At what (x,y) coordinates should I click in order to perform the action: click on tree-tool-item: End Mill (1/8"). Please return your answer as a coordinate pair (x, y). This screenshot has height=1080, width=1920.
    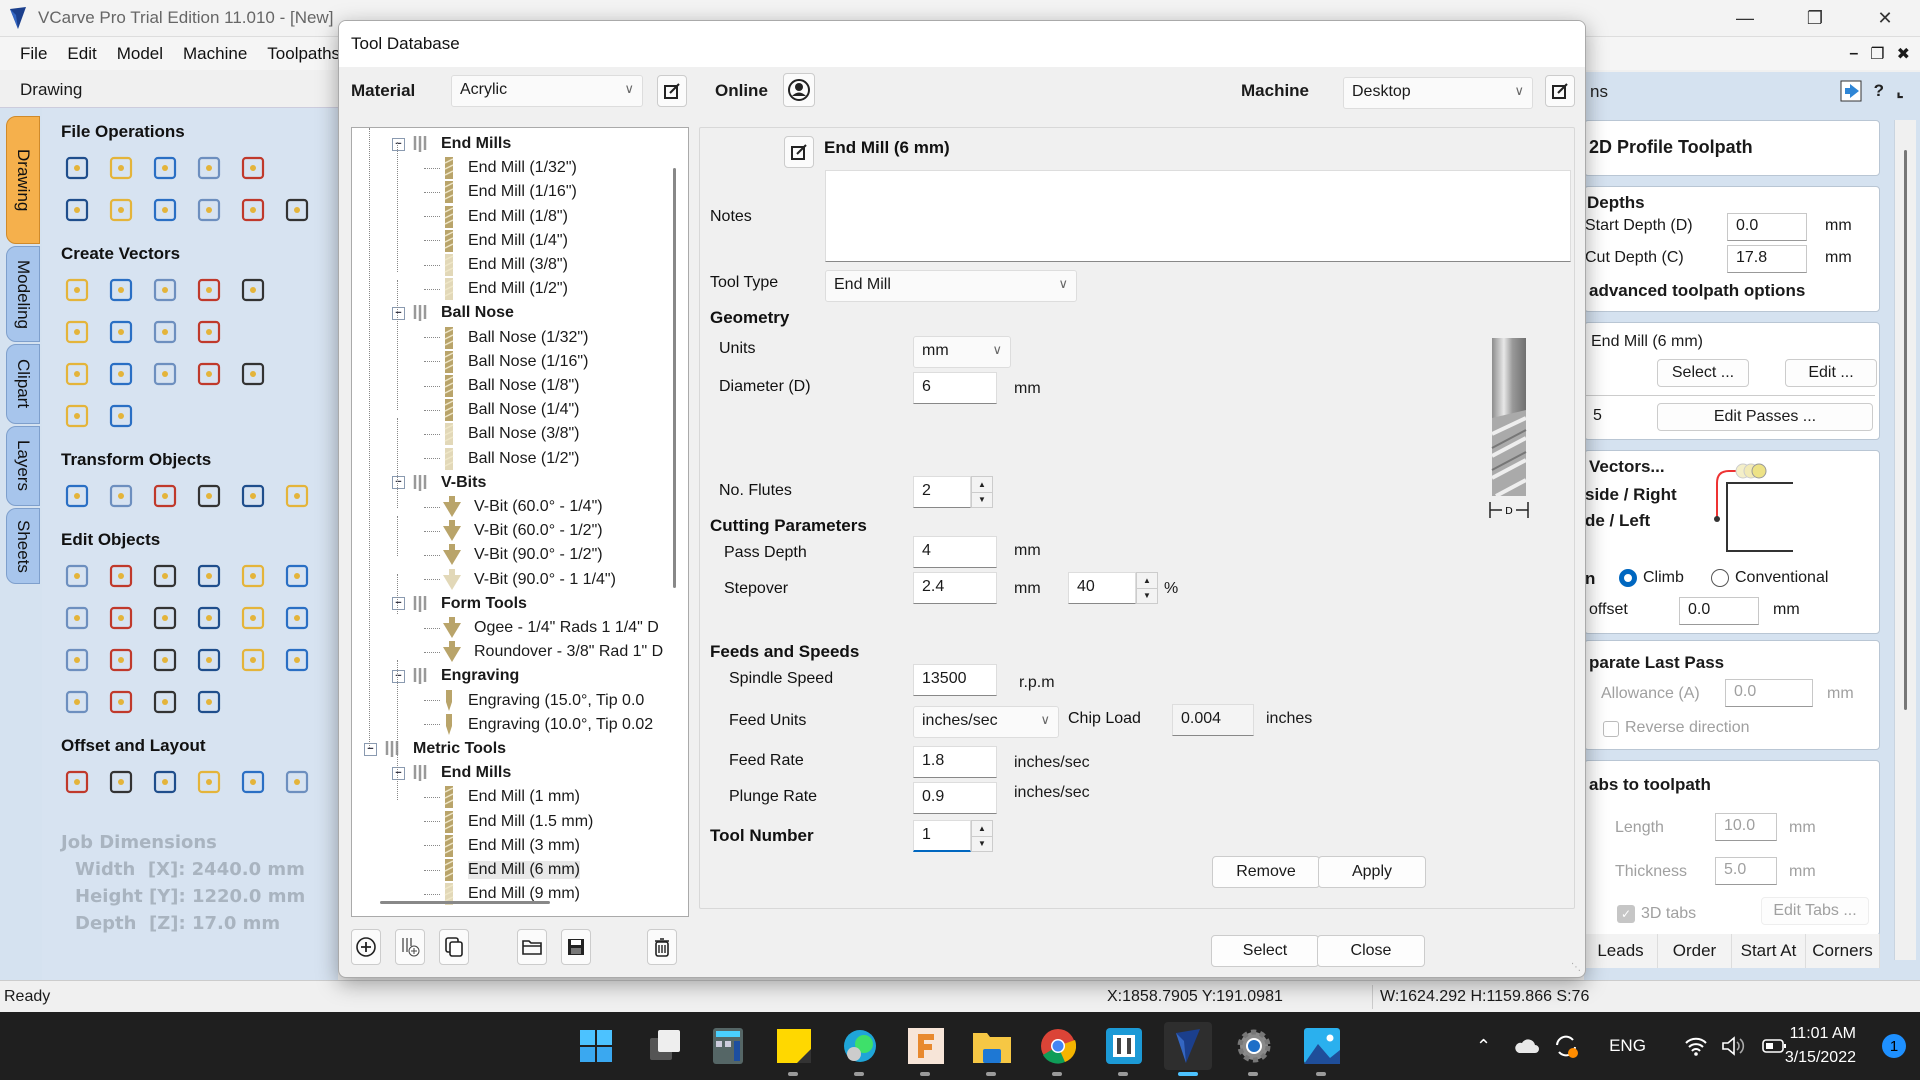
    Looking at the image, I should click on (496, 217).